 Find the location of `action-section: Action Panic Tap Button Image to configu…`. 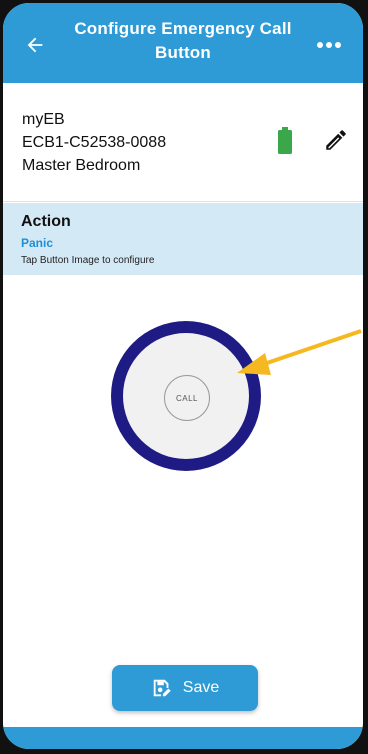

action-section: Action Panic Tap Button Image to configu… is located at coordinates (183, 239).